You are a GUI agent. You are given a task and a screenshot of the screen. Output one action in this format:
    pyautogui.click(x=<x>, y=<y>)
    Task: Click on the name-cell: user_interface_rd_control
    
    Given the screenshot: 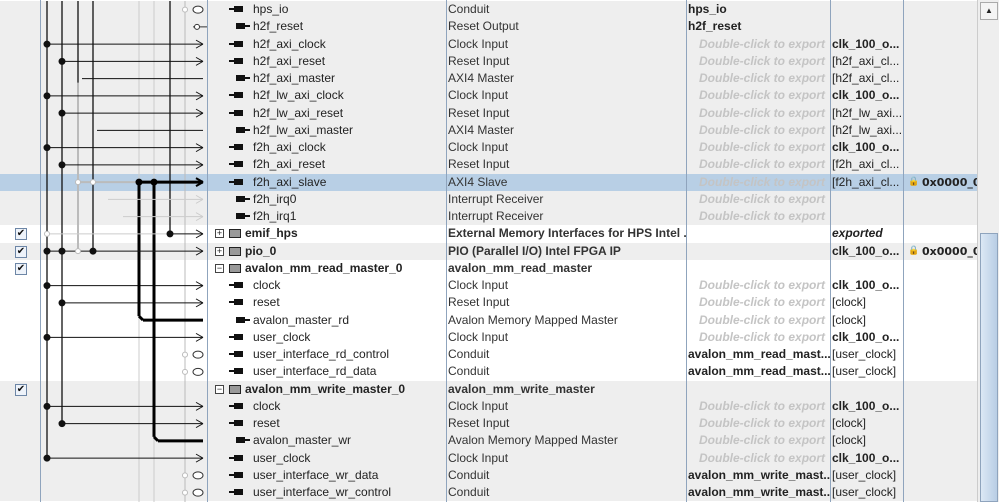 What is the action you would take?
    pyautogui.click(x=329, y=354)
    